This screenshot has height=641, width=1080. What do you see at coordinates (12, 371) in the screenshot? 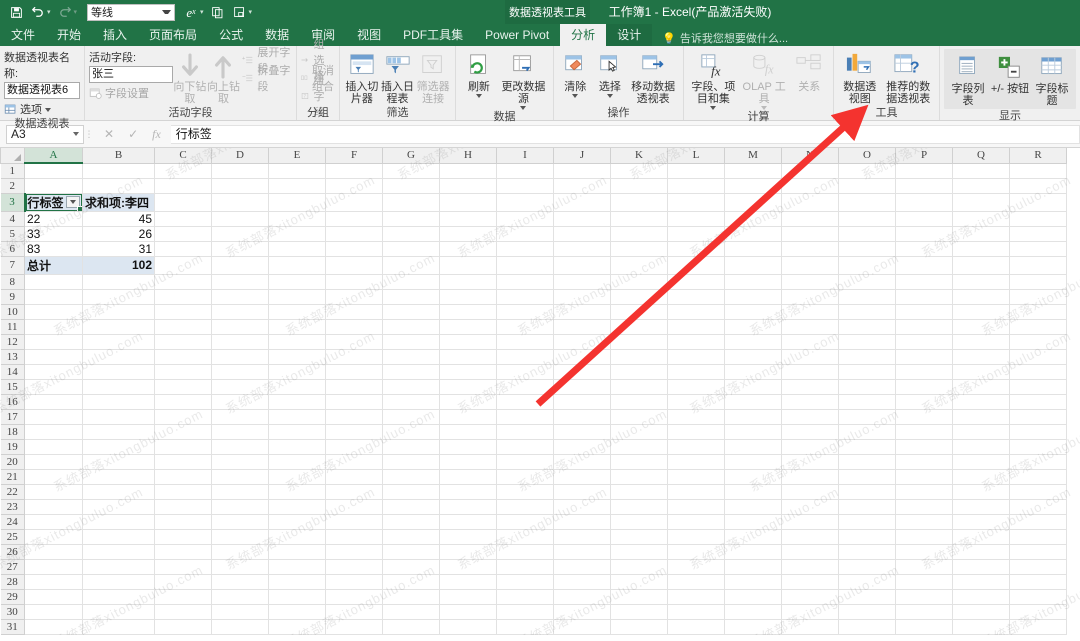
I see `row-header-14: 14` at bounding box center [12, 371].